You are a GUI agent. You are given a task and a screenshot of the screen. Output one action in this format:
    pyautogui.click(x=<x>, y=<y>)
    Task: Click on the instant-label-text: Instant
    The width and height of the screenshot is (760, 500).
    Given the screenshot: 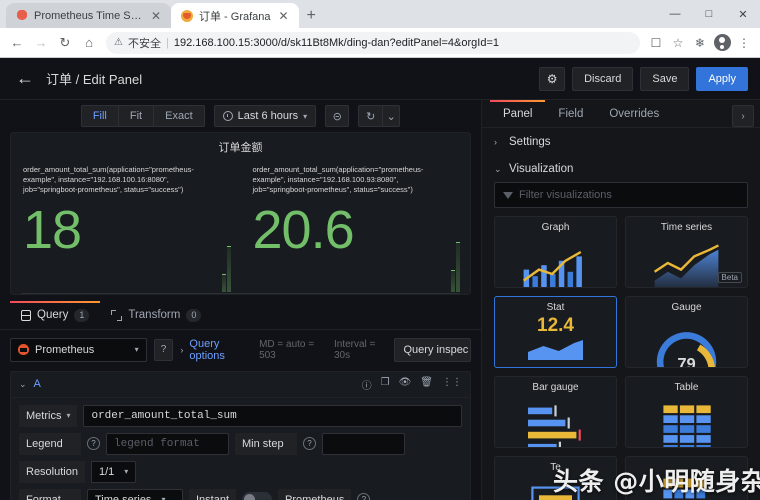 What is the action you would take?
    pyautogui.click(x=213, y=496)
    